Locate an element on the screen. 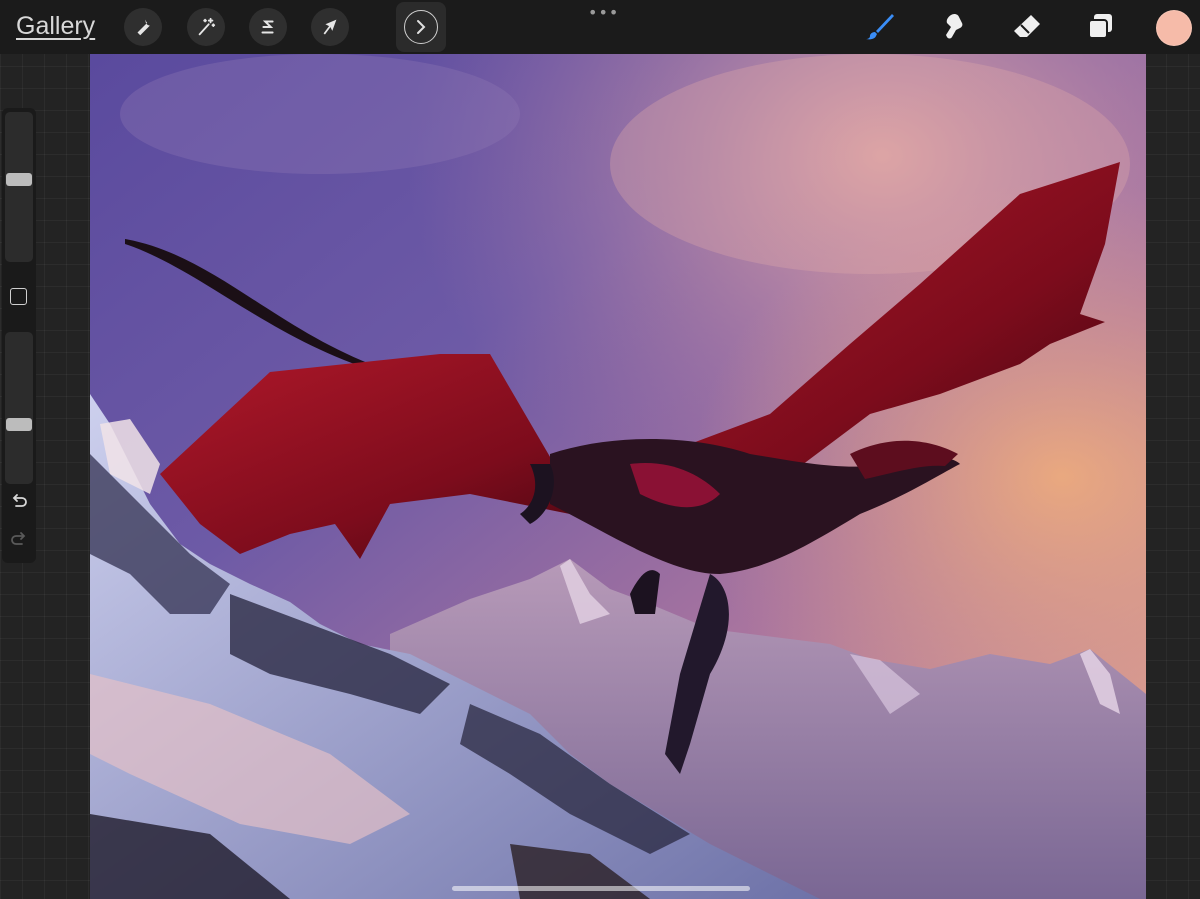 The width and height of the screenshot is (1200, 899). gallery-button: Gallery is located at coordinates (55, 26).